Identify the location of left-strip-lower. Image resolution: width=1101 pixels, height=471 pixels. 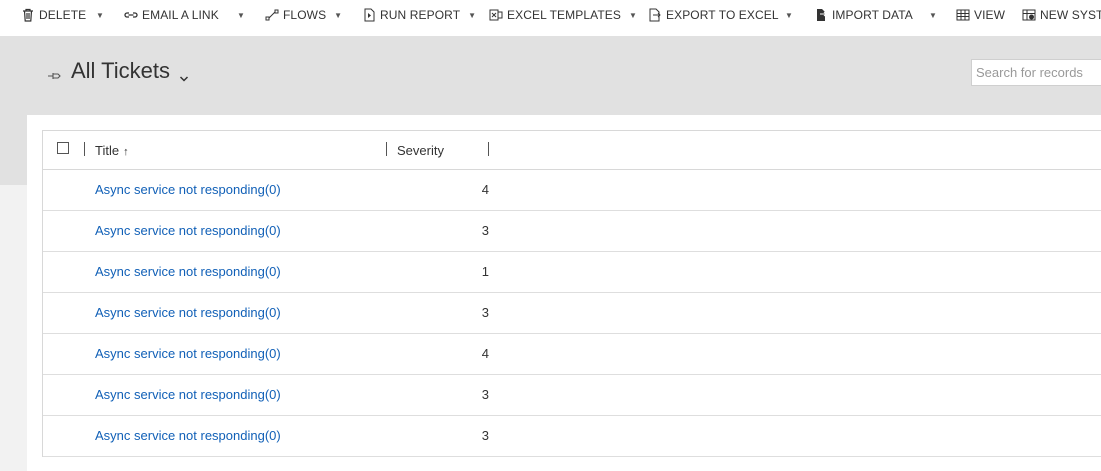
(13, 328).